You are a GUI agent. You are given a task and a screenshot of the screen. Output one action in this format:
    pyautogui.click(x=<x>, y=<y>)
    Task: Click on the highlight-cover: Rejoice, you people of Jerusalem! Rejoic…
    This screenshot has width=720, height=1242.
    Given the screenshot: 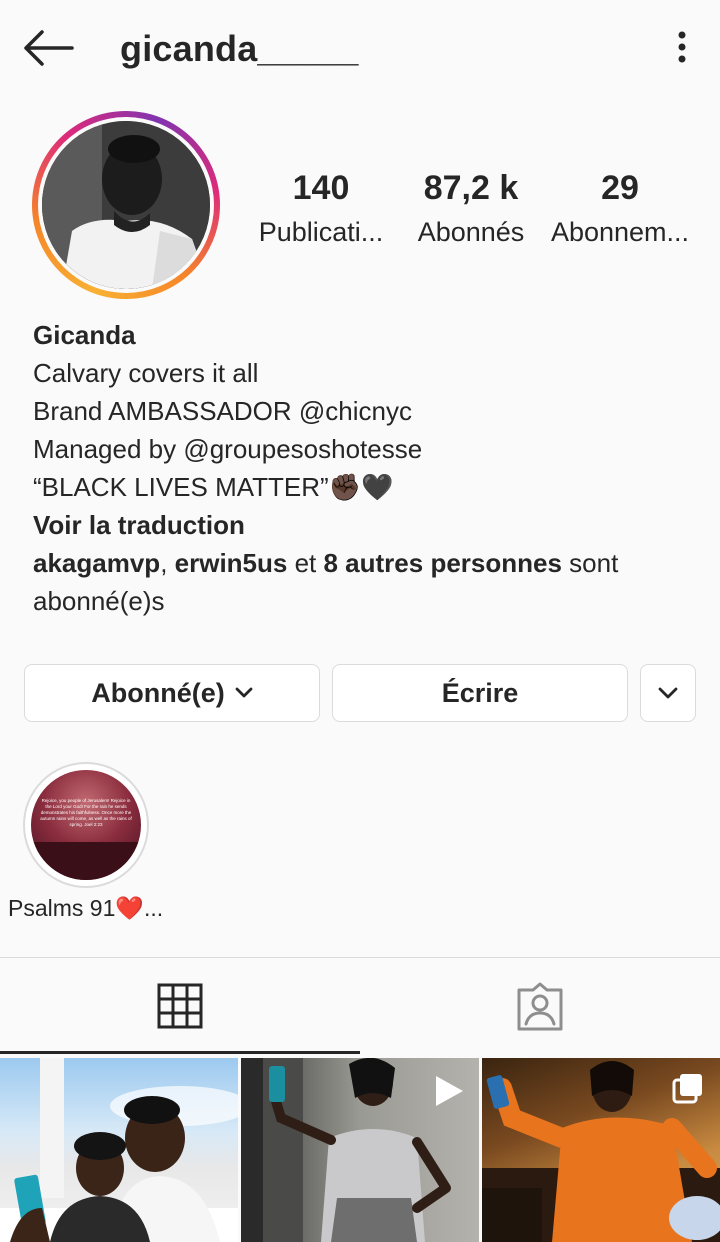 What is the action you would take?
    pyautogui.click(x=86, y=825)
    